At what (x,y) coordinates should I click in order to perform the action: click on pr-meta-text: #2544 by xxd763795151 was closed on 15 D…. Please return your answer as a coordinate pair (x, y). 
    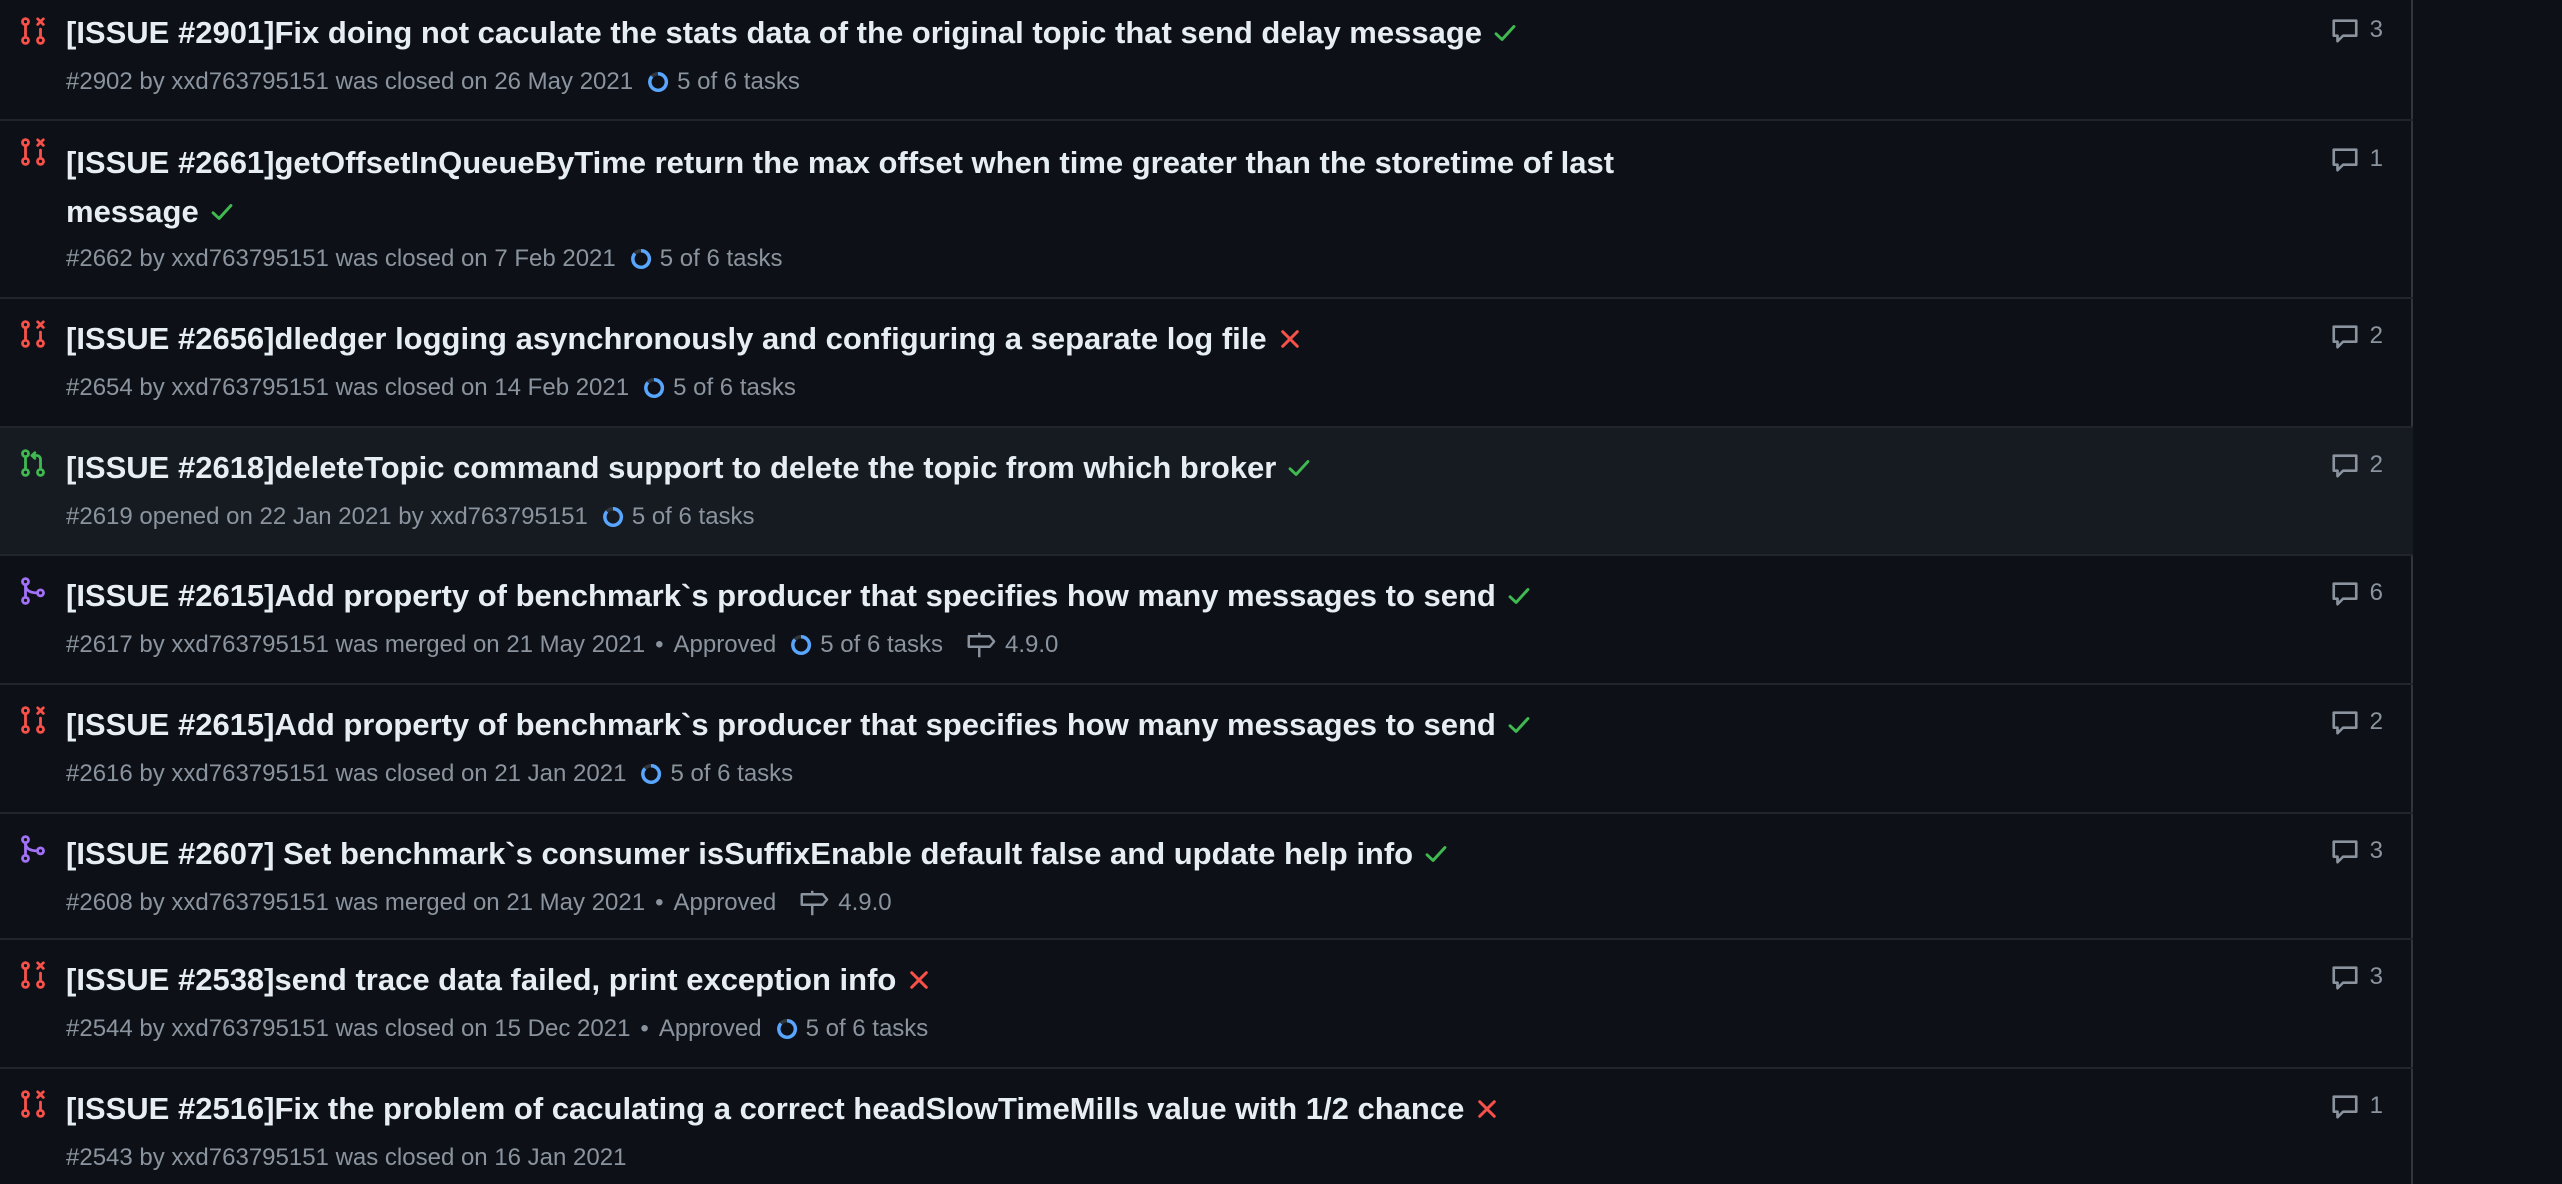
    Looking at the image, I should click on (348, 1028).